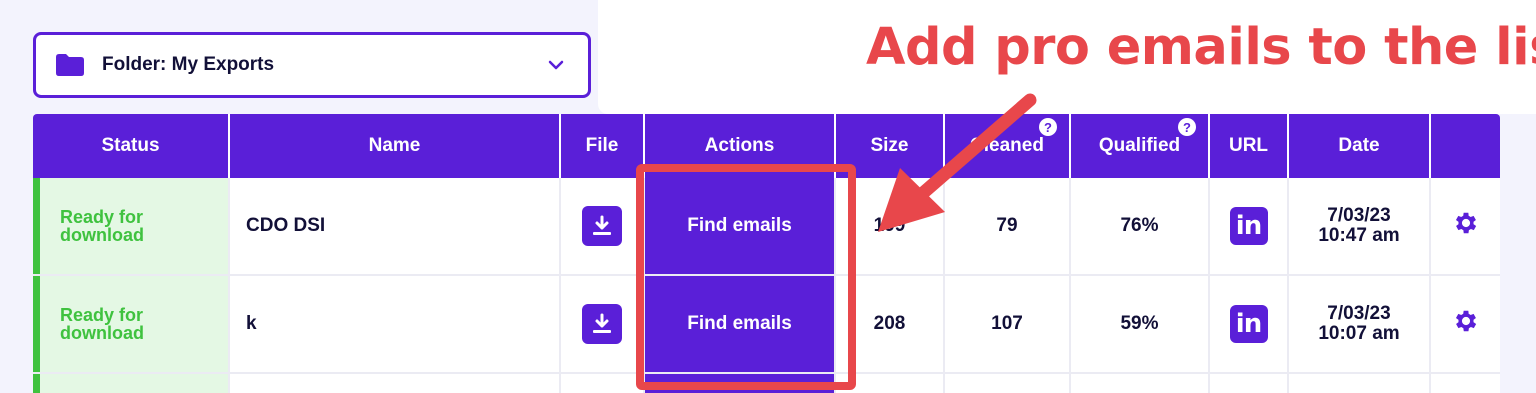 The image size is (1536, 393). I want to click on header-cleaned-label: Cleaned, so click(1007, 145).